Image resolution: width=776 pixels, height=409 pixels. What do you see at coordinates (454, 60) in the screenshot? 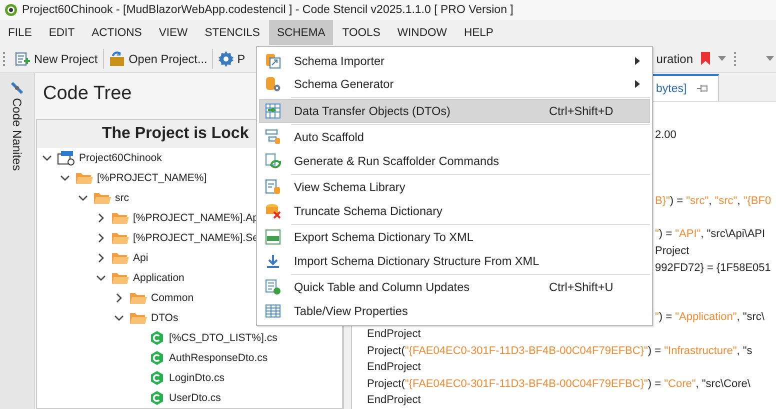
I see `menu-item: Schema Importer` at bounding box center [454, 60].